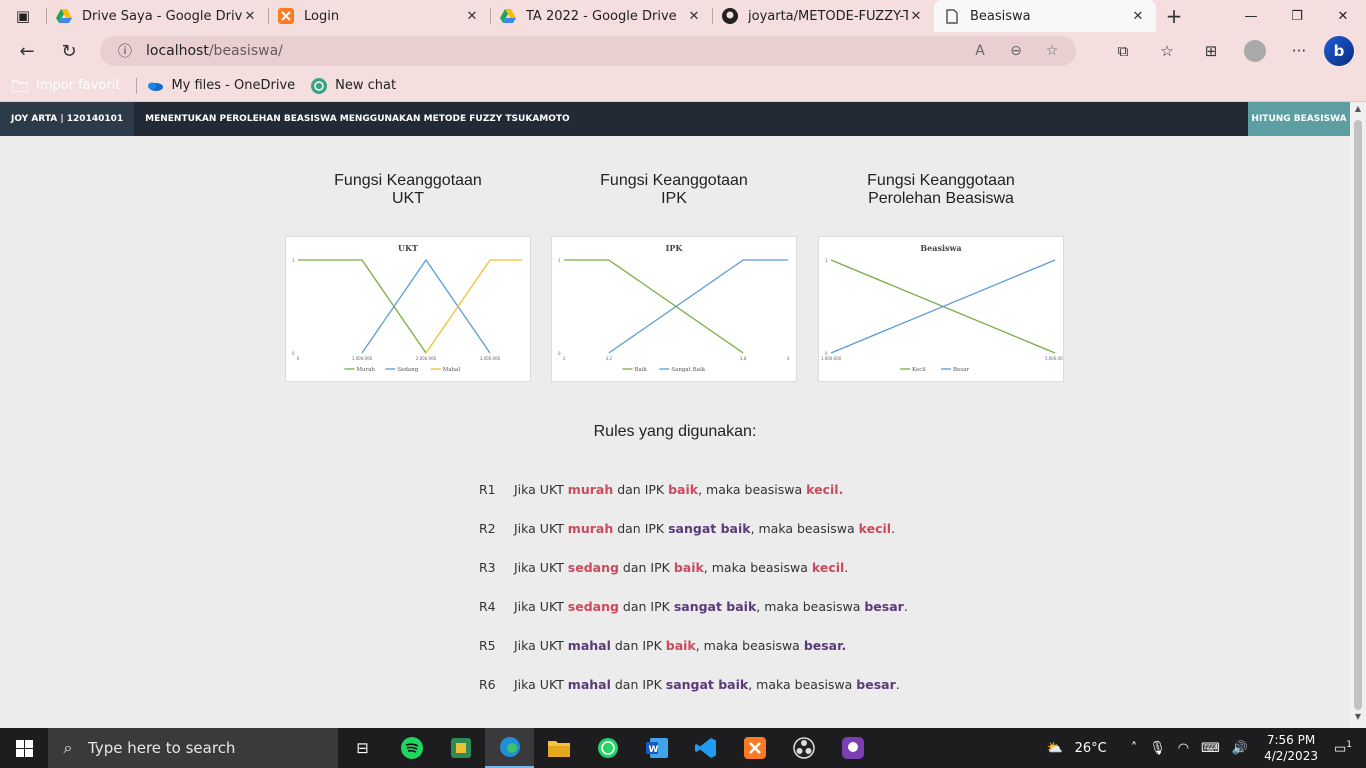 This screenshot has width=1366, height=768. What do you see at coordinates (1210, 748) in the screenshot?
I see `input-method-icon: ⌨` at bounding box center [1210, 748].